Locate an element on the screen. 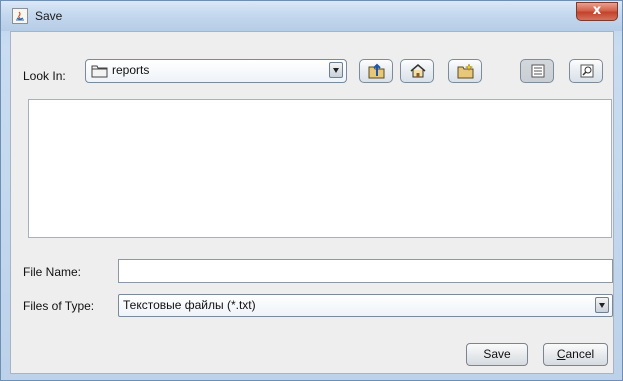 Image resolution: width=623 pixels, height=381 pixels. files-of-type-combo: Текстовые файлы (*.txt) is located at coordinates (365, 305).